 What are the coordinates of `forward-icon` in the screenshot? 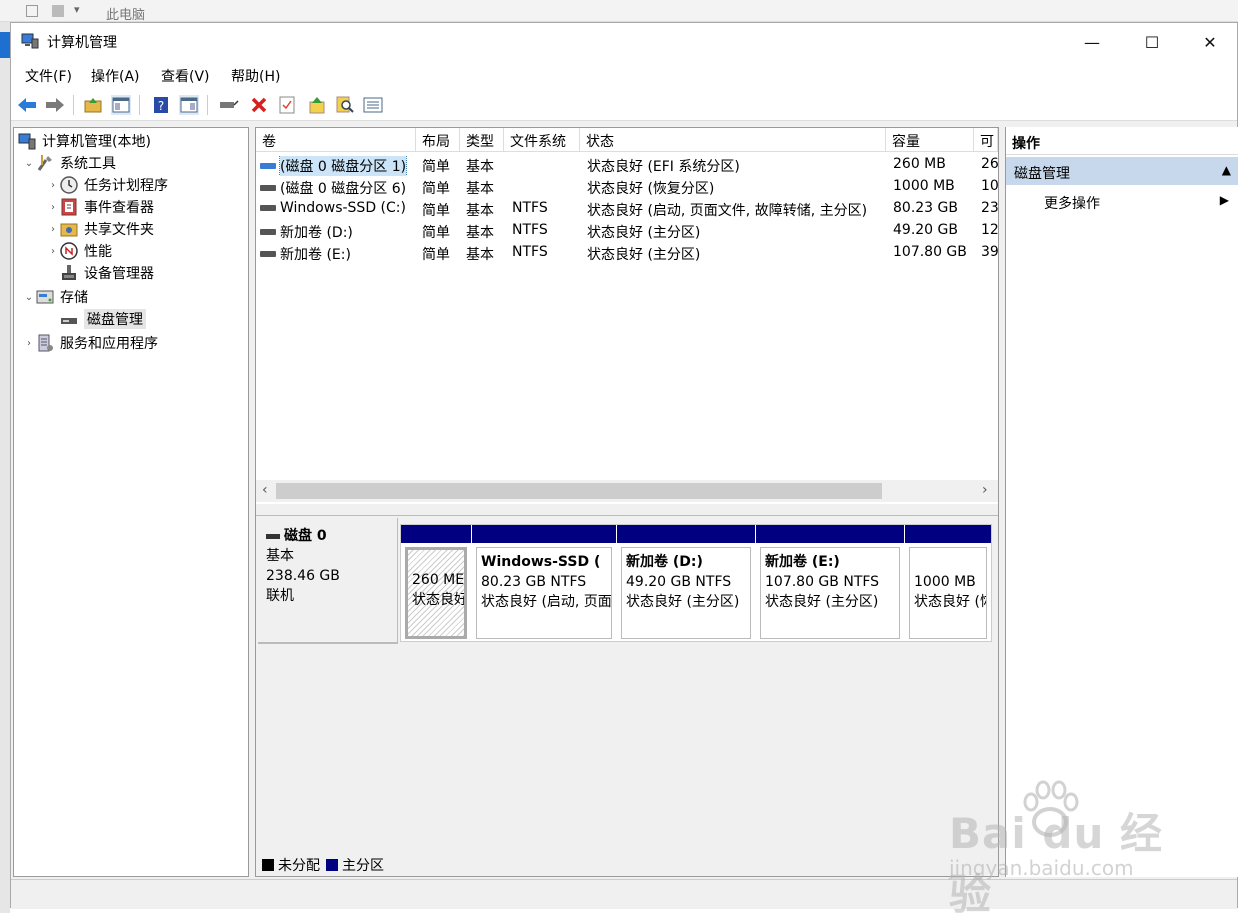 It's located at (55, 105).